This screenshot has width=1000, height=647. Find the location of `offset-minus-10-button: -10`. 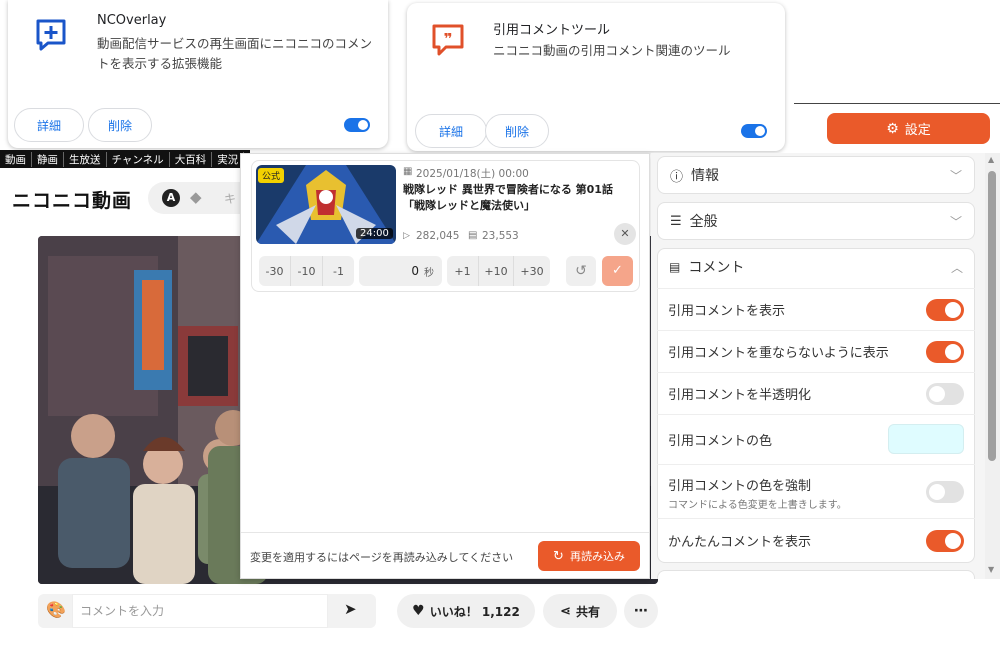

offset-minus-10-button: -10 is located at coordinates (307, 271).